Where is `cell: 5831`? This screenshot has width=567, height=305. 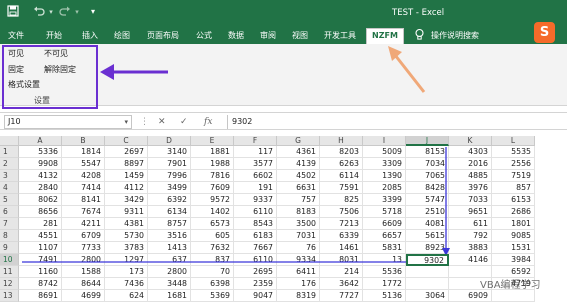 cell: 5831 is located at coordinates (384, 248).